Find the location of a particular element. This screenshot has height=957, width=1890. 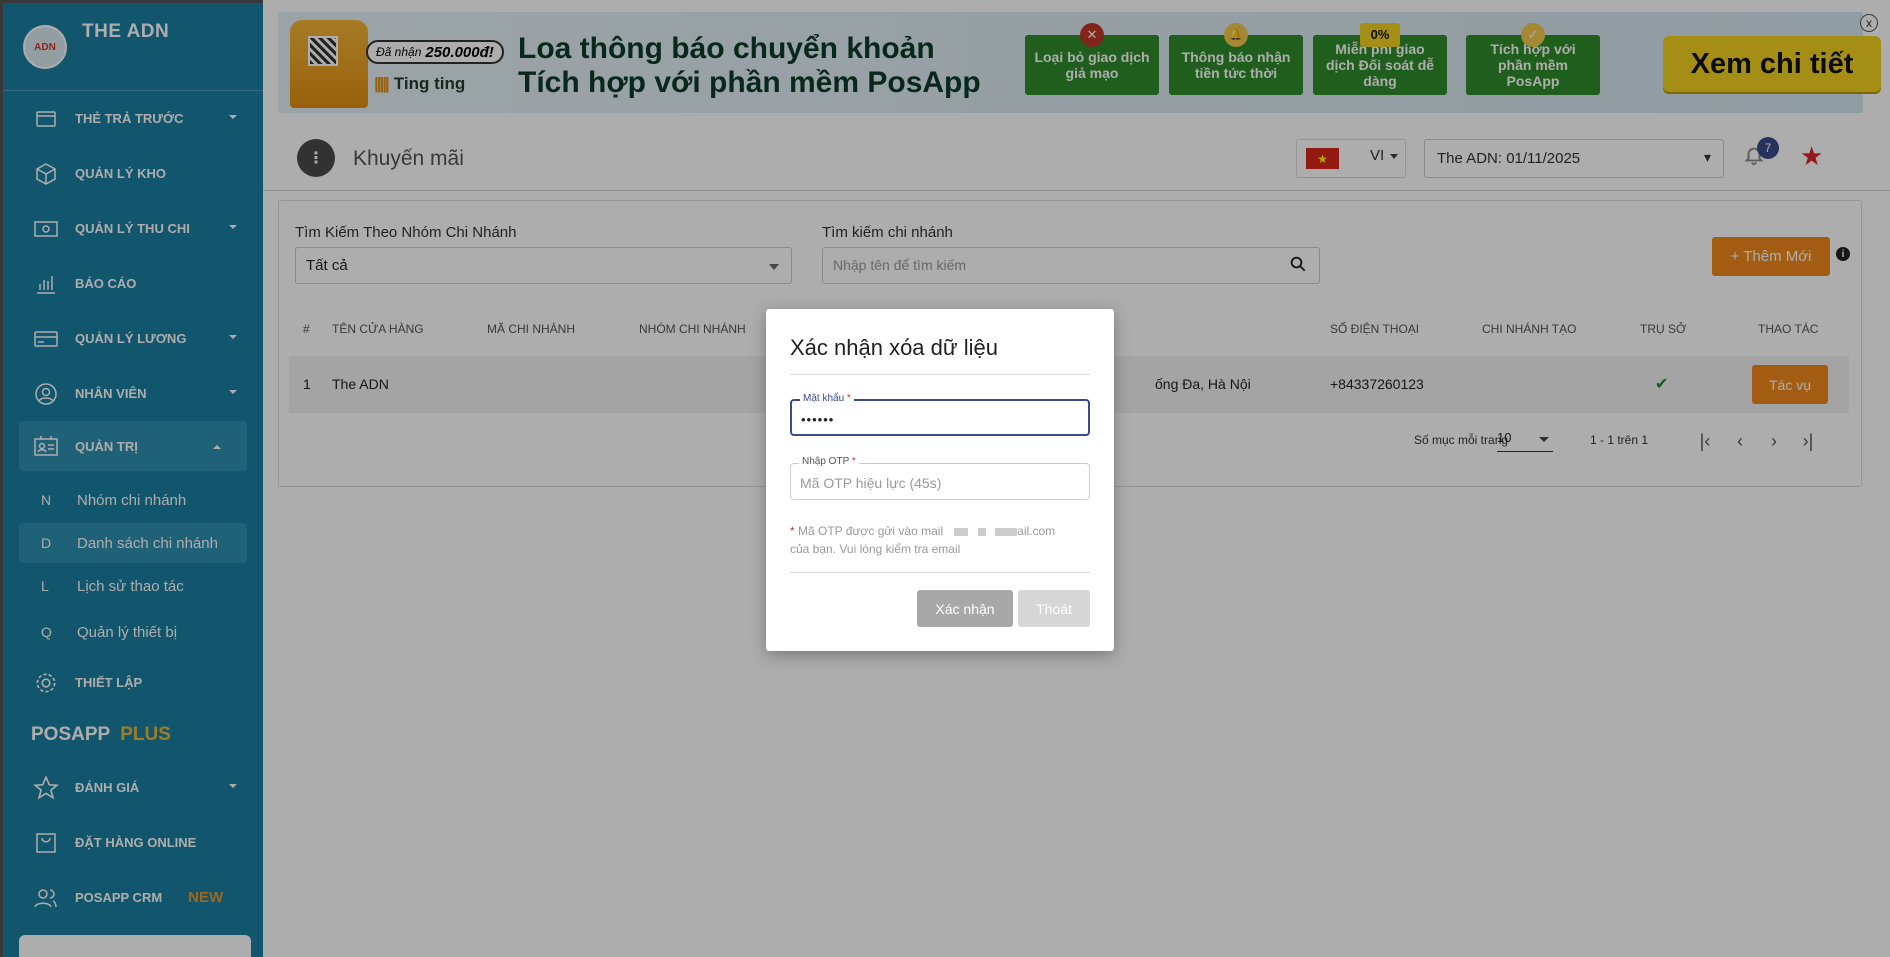

exit-button: Thoát is located at coordinates (1054, 608).